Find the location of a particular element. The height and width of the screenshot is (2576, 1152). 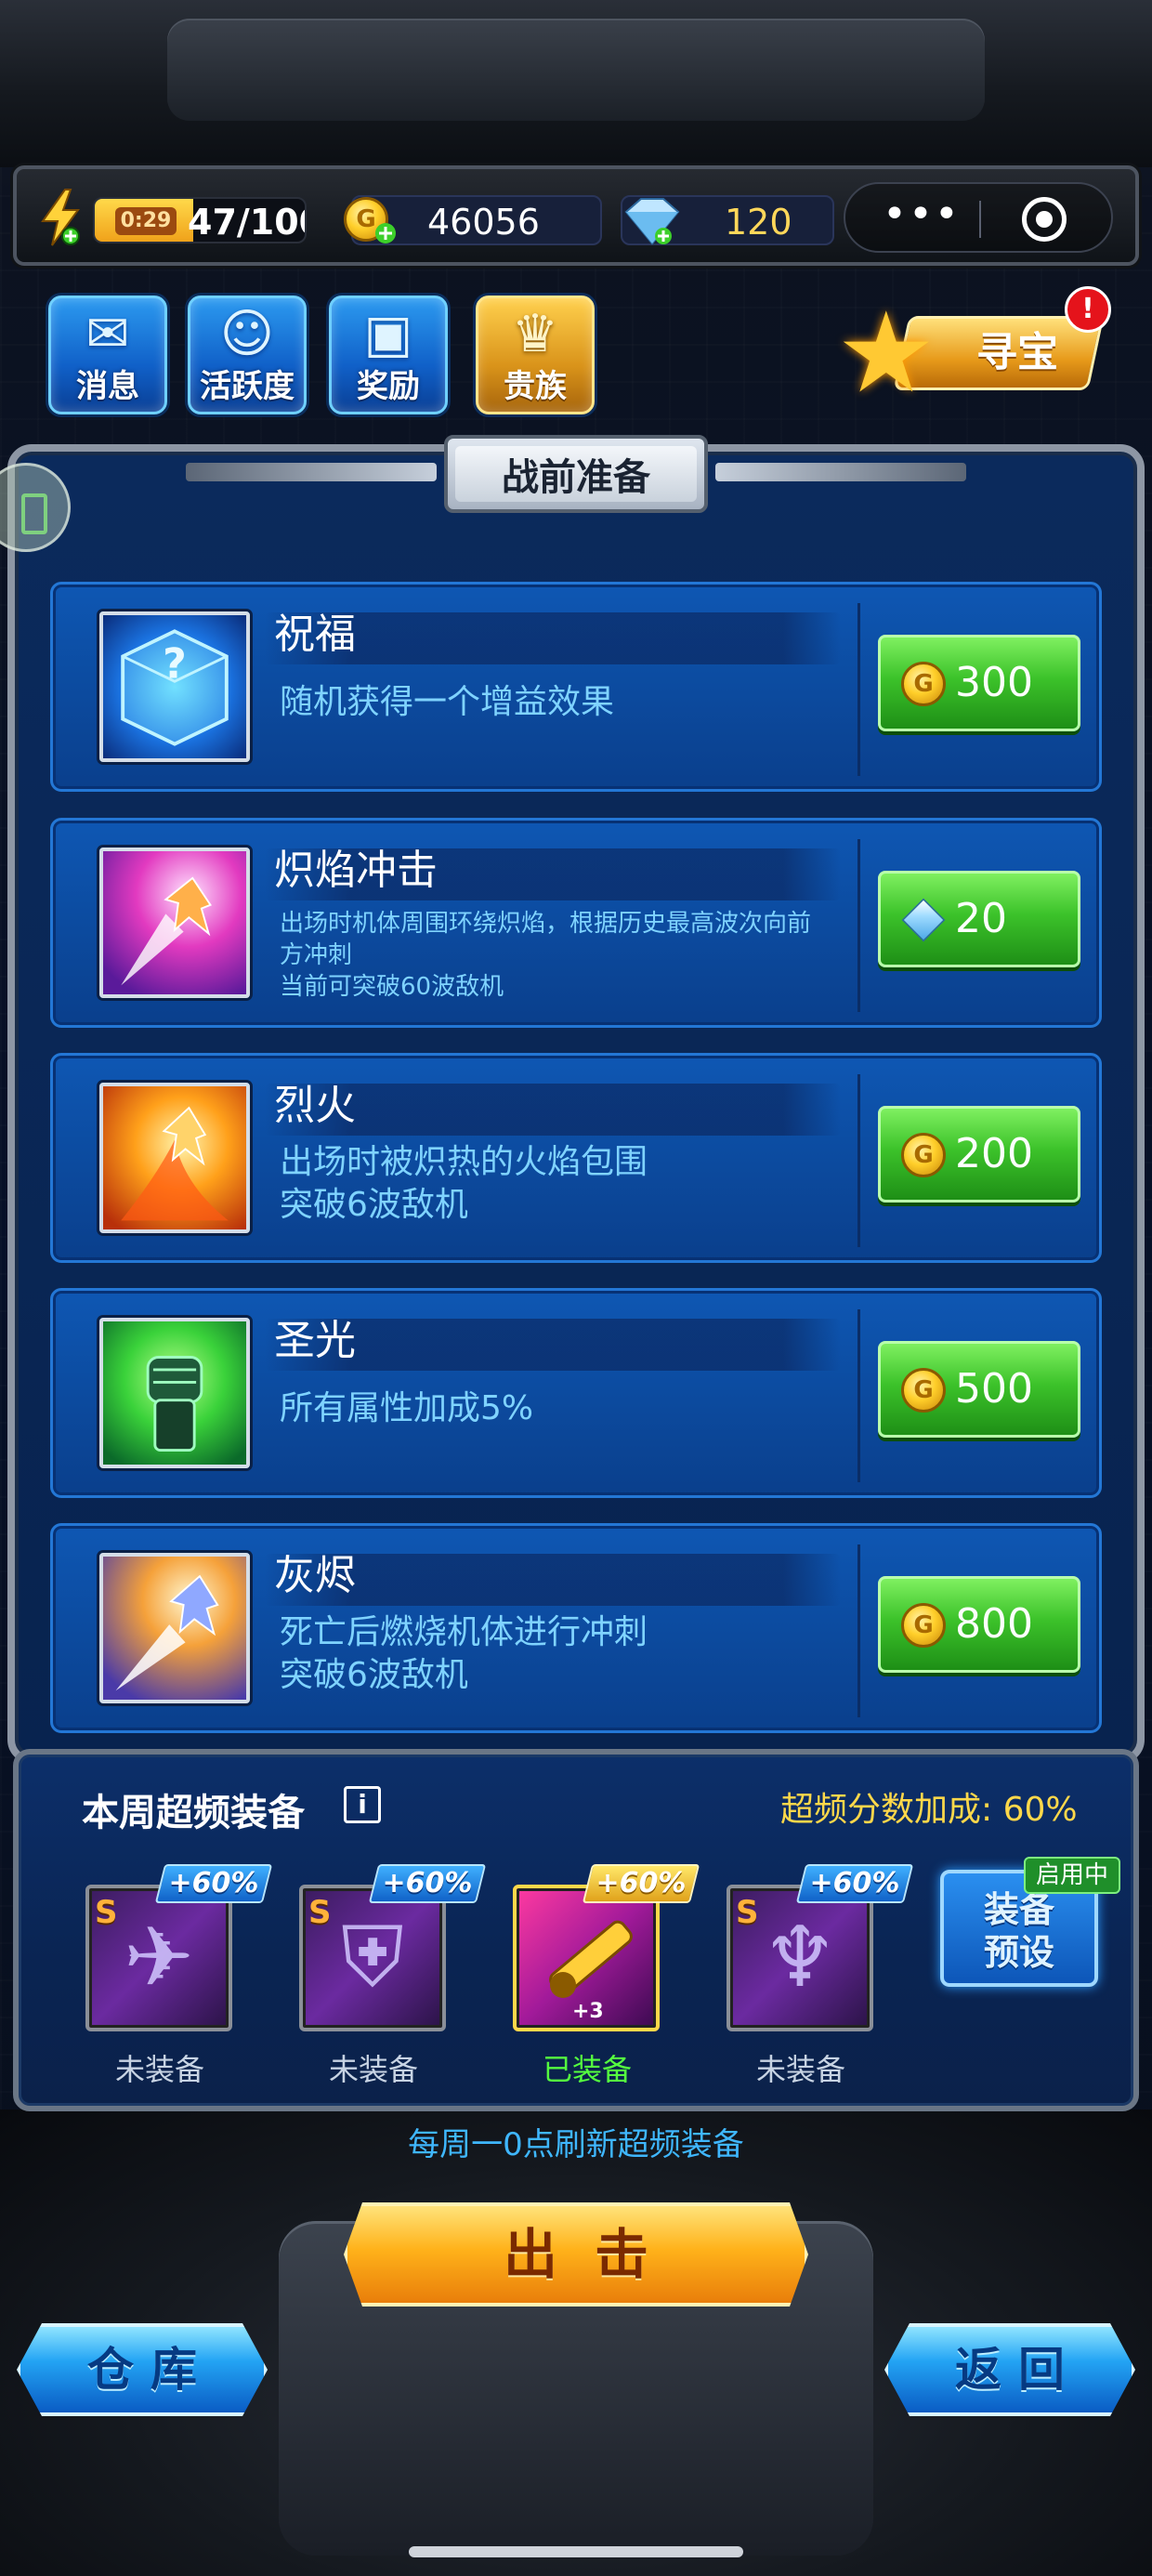

item-desc-line: 出场时机体周围环绕炽焰，根据历史最高波次向前 is located at coordinates (546, 924).